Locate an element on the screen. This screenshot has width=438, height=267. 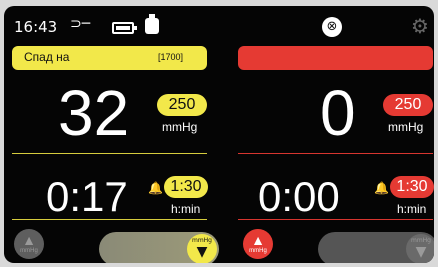
right-pressure-unit: mmHg is located at coordinates (406, 127).